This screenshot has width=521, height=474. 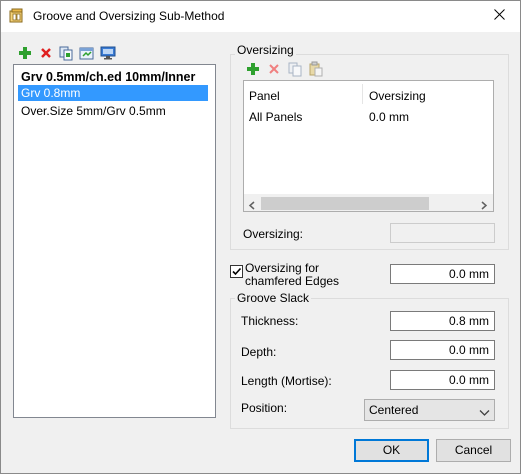 What do you see at coordinates (286, 381) in the screenshot?
I see `length-mortise-label: Length (Mortise):` at bounding box center [286, 381].